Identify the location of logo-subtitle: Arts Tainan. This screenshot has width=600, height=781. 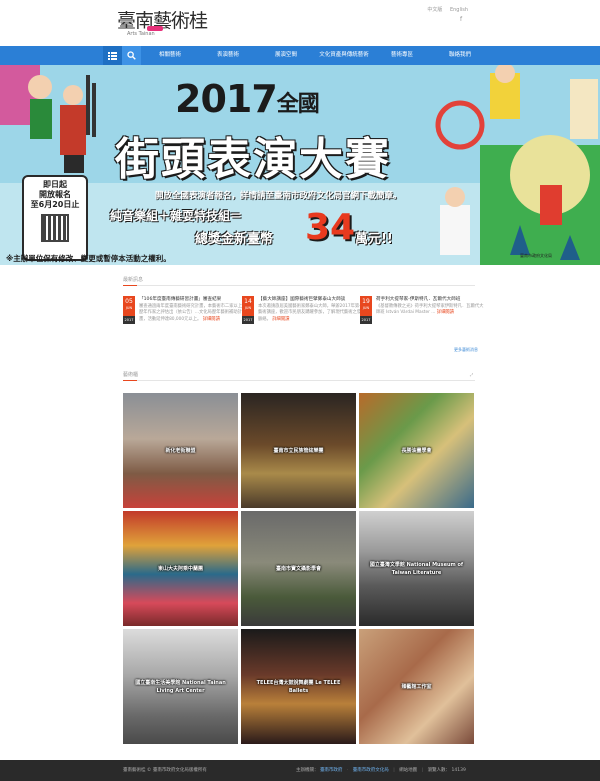
(141, 34).